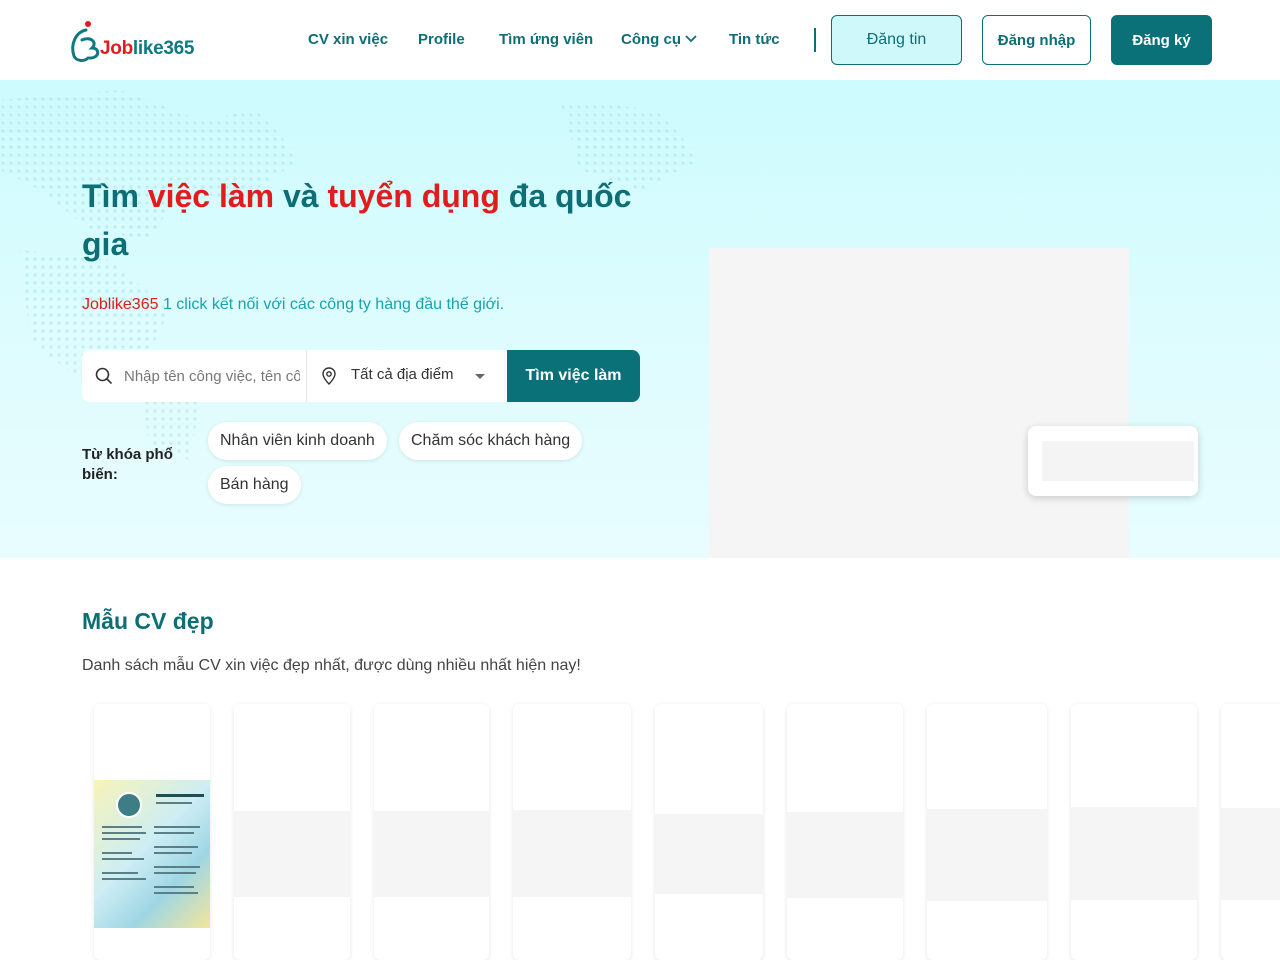 Image resolution: width=1280 pixels, height=960 pixels. I want to click on nav-tin-tuc: Tin tức, so click(754, 39).